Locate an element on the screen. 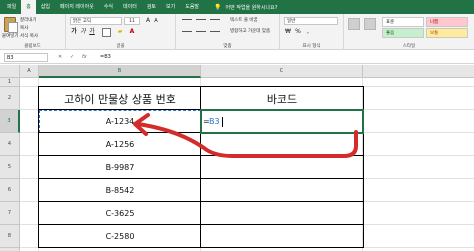 Image resolution: width=474 pixels, height=251 pixels. style-normal: 표준 is located at coordinates (403, 22).